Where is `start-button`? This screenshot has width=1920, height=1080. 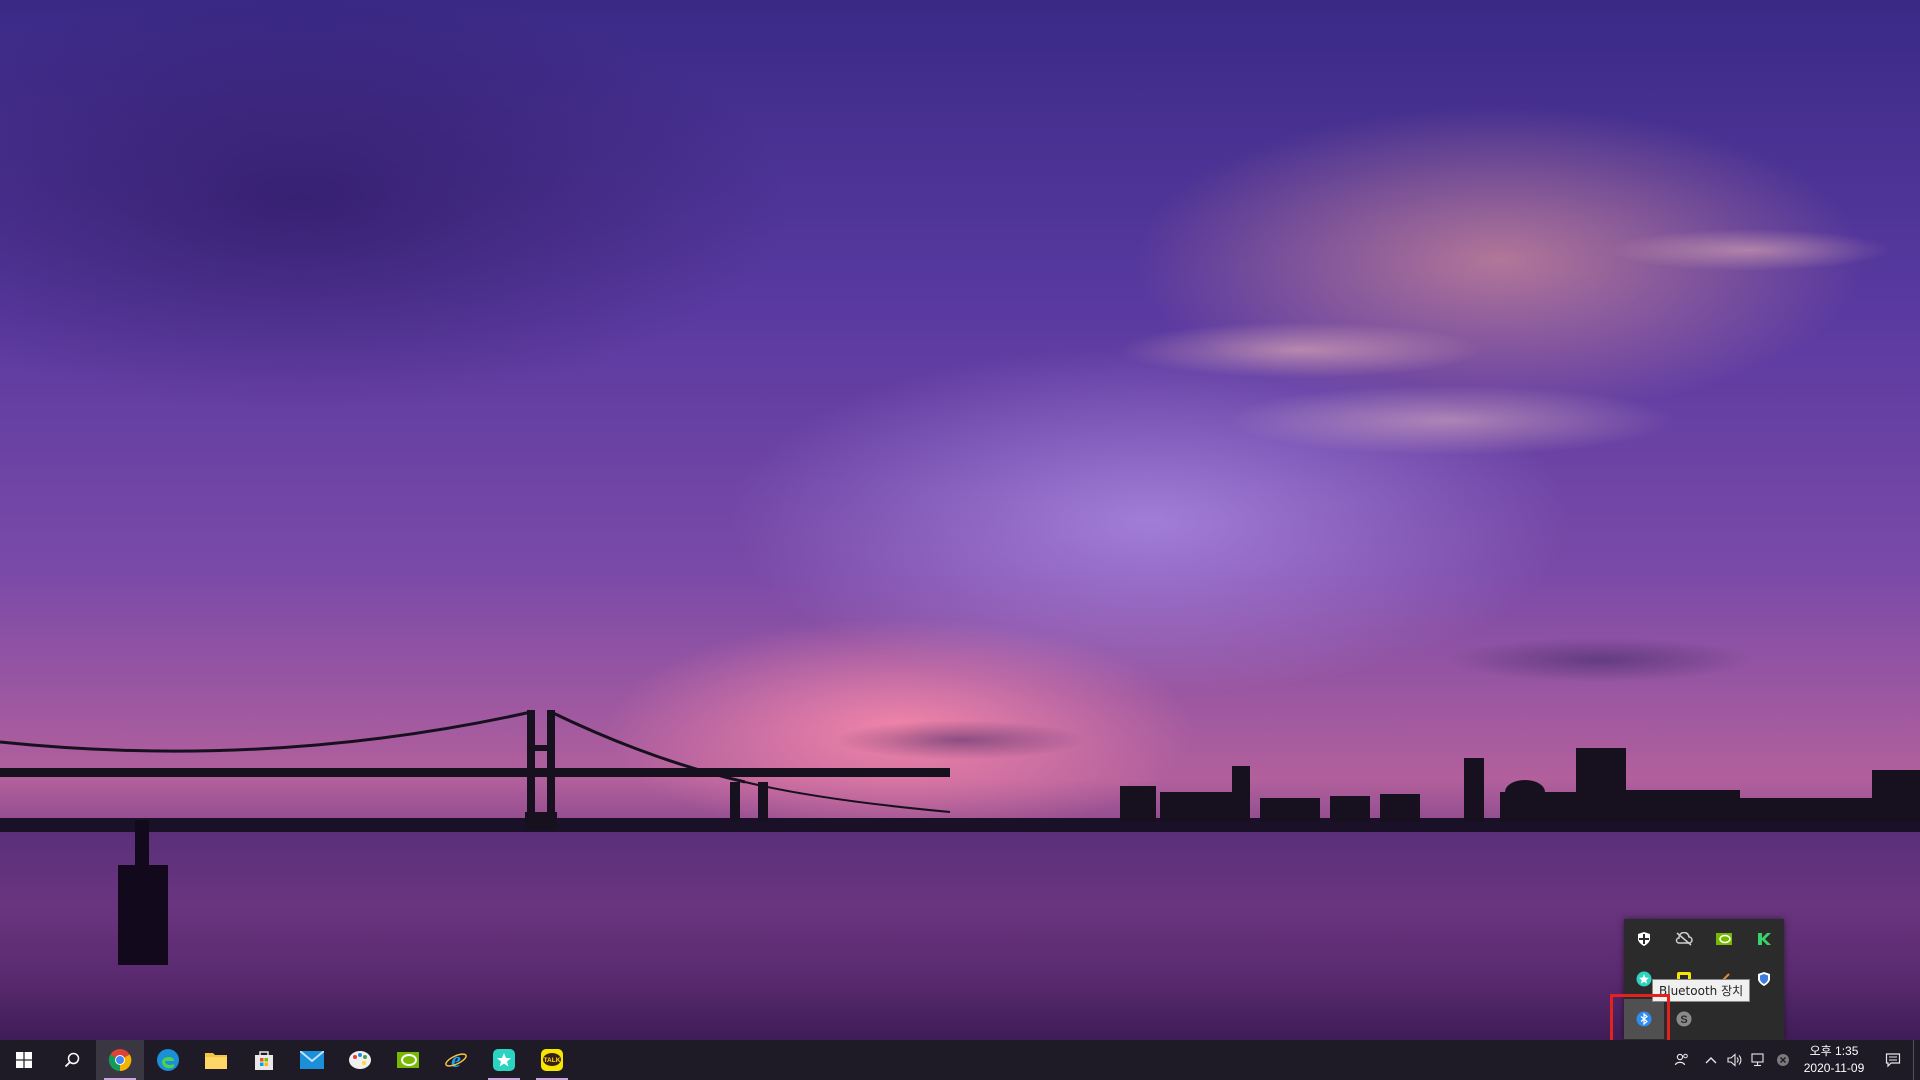 start-button is located at coordinates (24, 1060).